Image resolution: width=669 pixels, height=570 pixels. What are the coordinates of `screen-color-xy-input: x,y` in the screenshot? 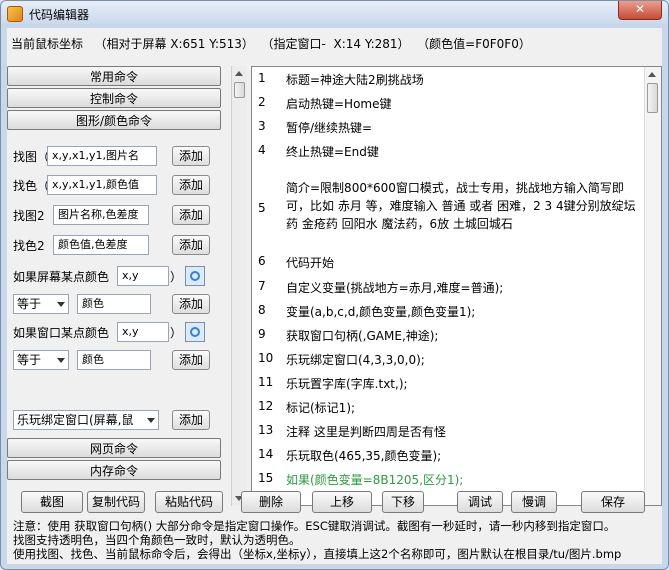 It's located at (143, 276).